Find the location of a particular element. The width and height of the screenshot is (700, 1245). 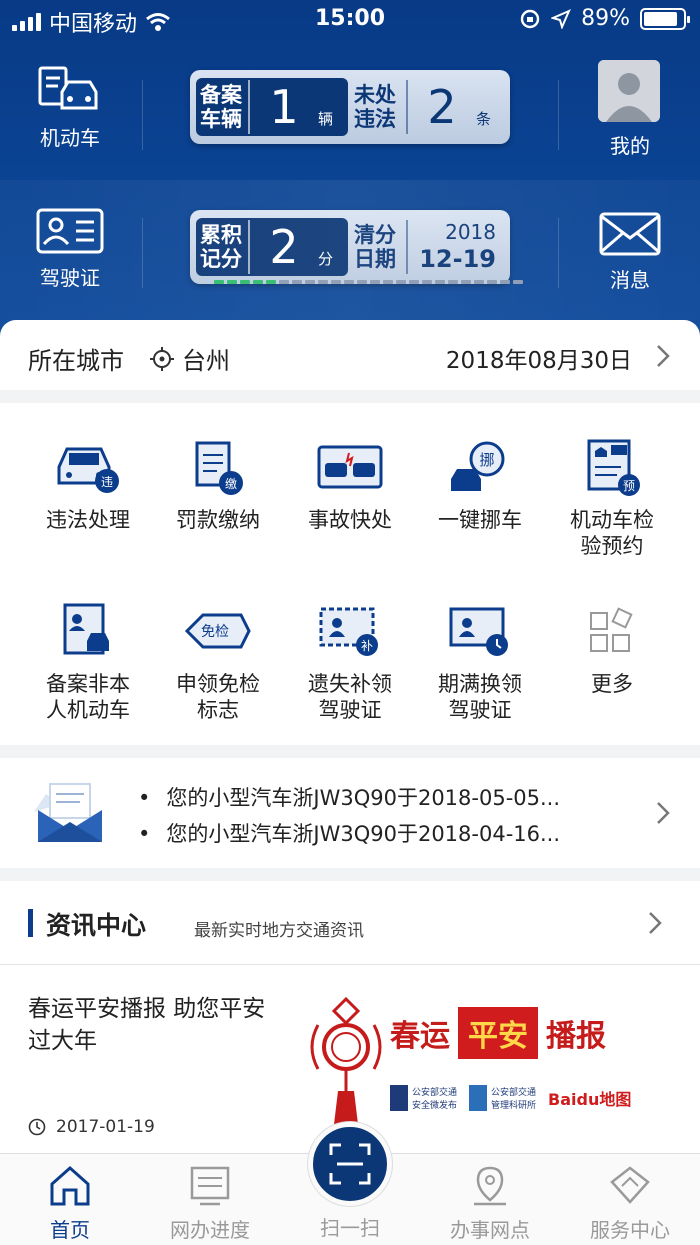

avatar is located at coordinates (629, 91).